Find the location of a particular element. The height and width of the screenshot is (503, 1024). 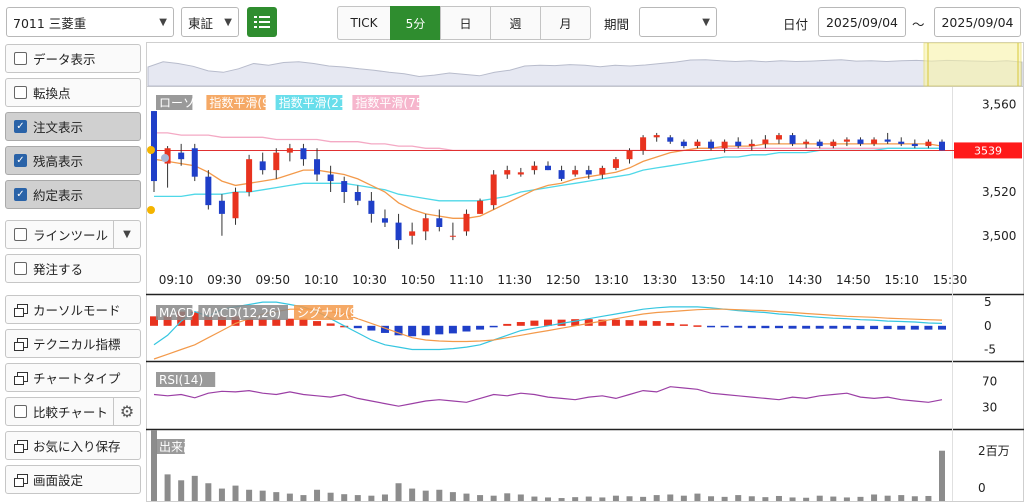

sidebar-item-place-order: 発注する is located at coordinates (73, 268).